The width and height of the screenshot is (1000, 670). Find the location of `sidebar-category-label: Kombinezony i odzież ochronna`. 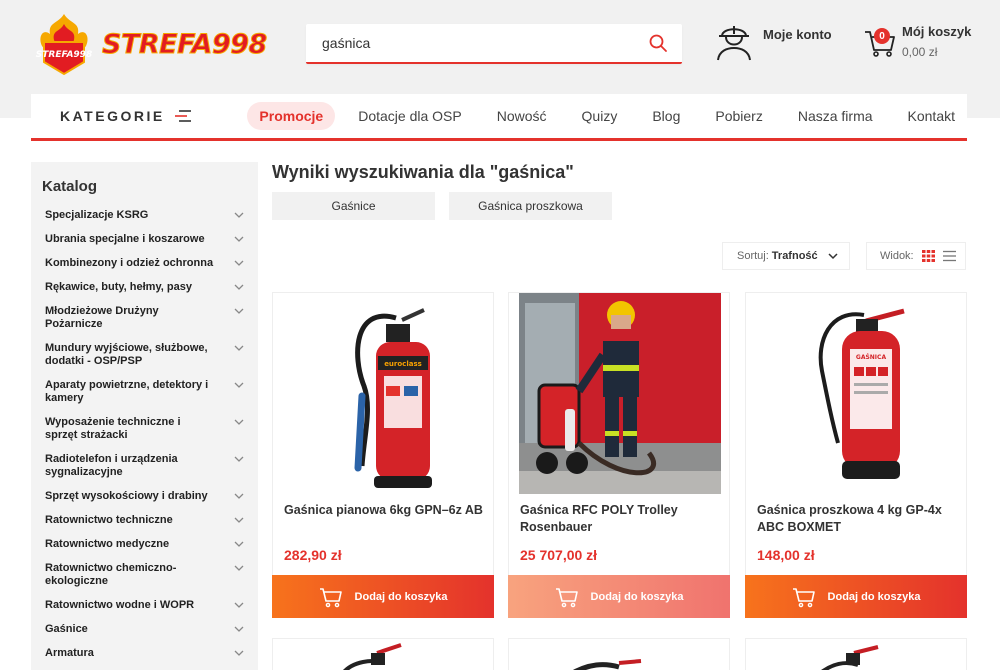

sidebar-category-label: Kombinezony i odzież ochronna is located at coordinates (129, 263).